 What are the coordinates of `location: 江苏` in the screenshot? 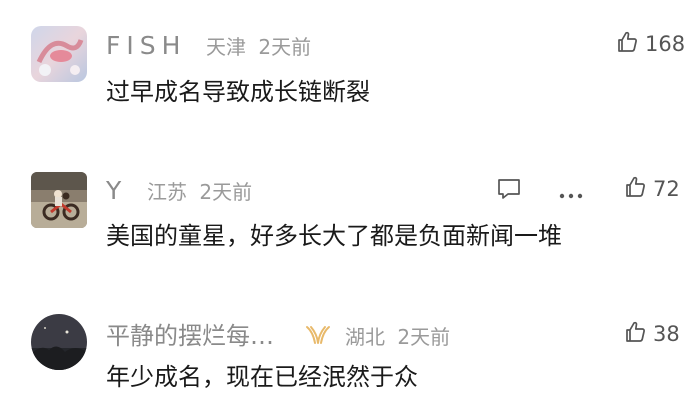 It's located at (167, 192).